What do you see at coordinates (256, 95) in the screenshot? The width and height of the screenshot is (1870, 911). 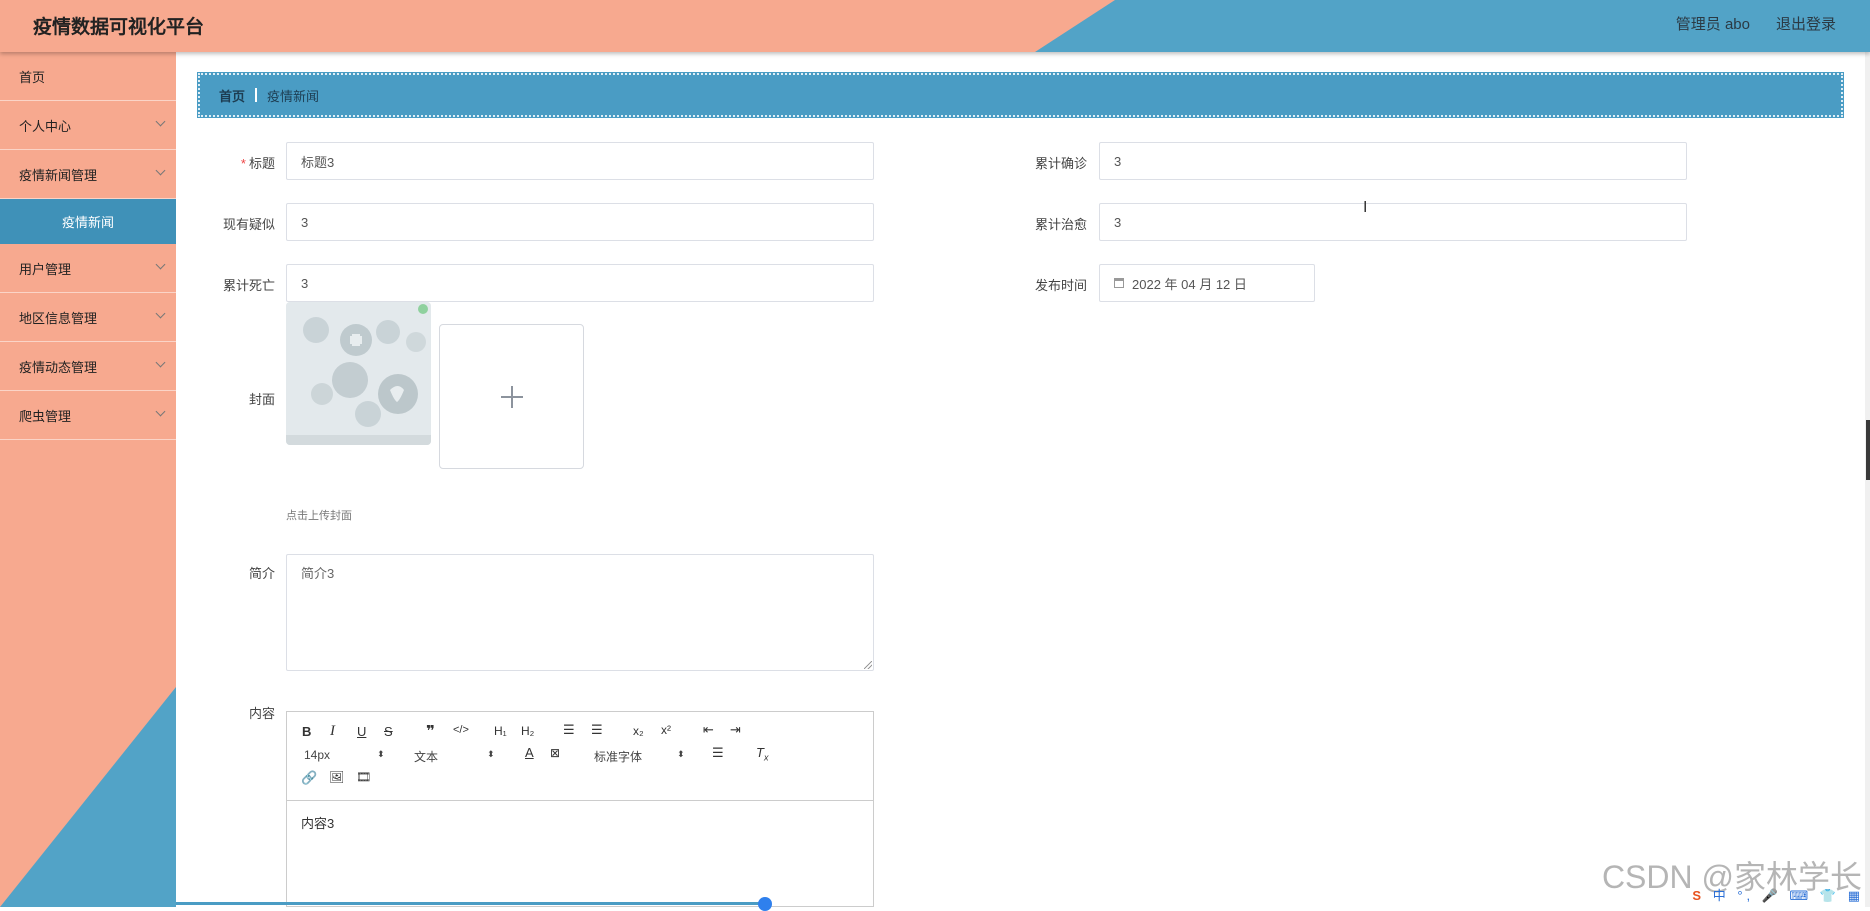 I see `breadcrumb-separator` at bounding box center [256, 95].